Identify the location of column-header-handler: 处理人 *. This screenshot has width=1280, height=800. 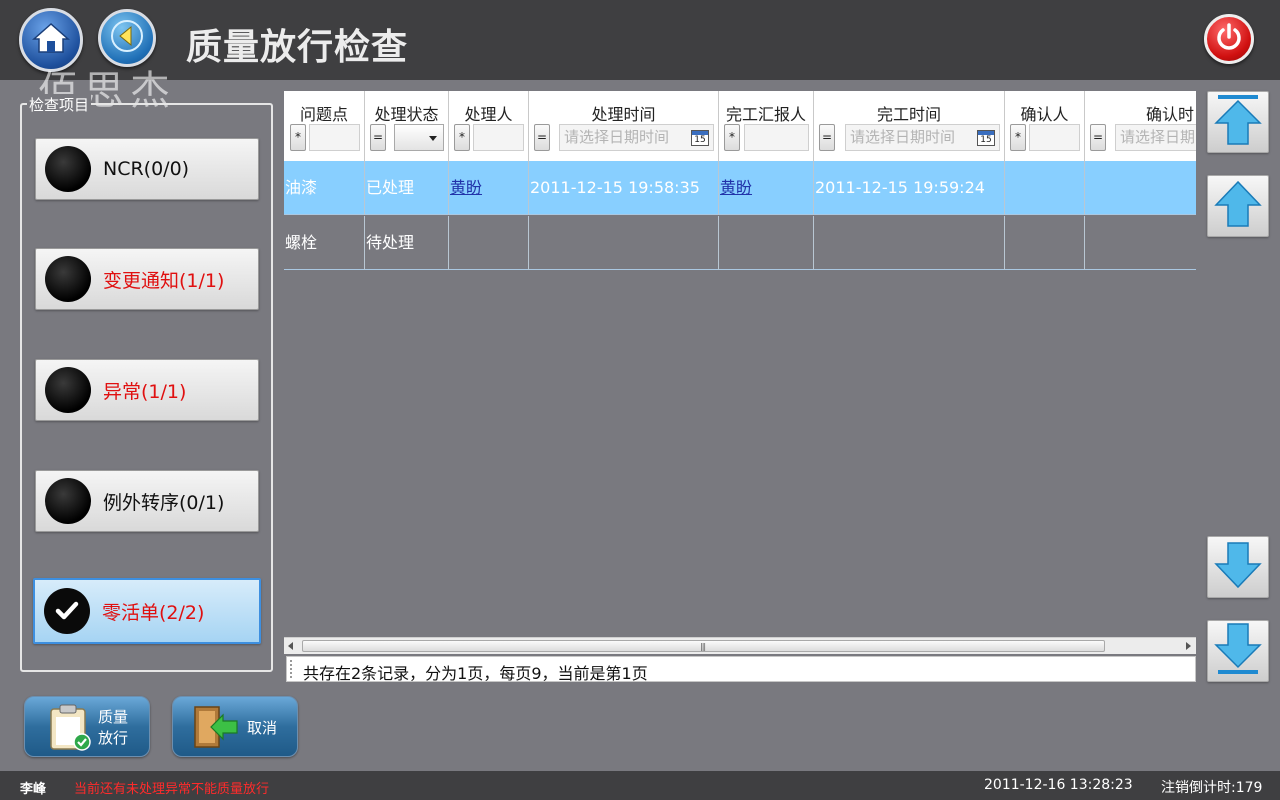
(489, 126).